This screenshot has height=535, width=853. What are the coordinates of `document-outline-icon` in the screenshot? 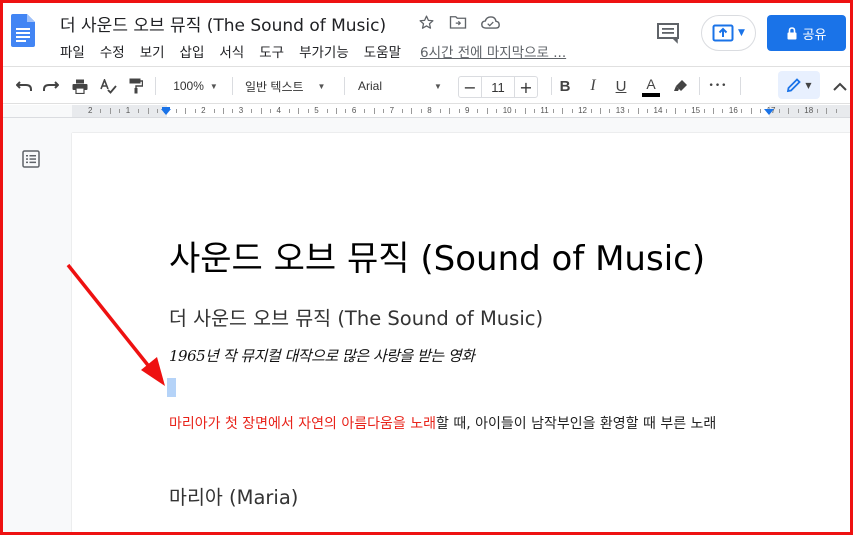 It's located at (31, 159).